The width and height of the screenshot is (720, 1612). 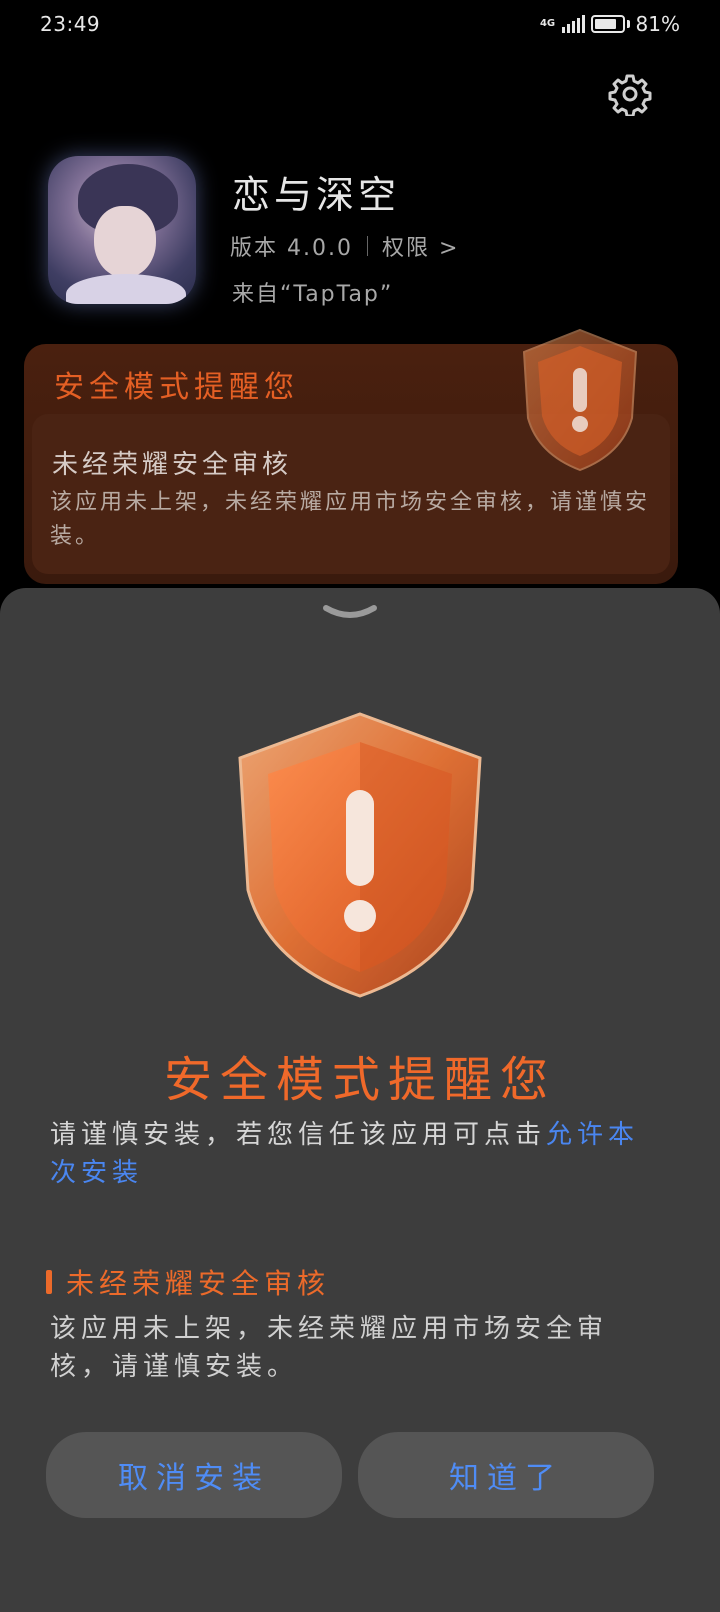 What do you see at coordinates (360, 855) in the screenshot?
I see `shield-warning-icon-large` at bounding box center [360, 855].